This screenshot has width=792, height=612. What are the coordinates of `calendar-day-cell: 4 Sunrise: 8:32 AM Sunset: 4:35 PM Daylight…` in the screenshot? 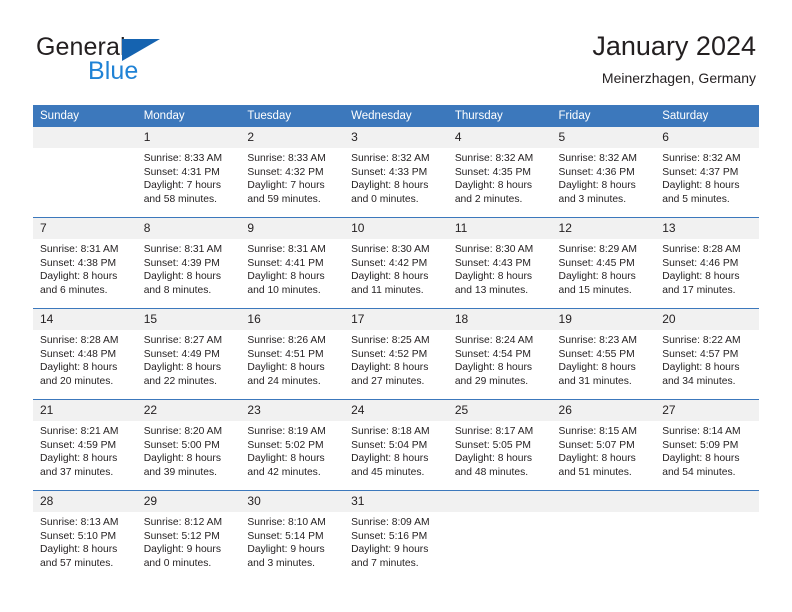 It's located at (499, 172).